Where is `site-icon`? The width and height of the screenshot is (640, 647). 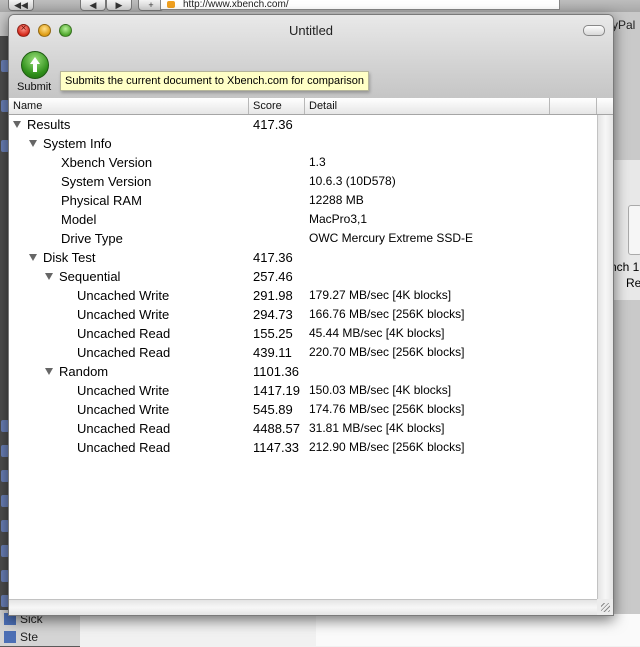
site-icon is located at coordinates (171, 4).